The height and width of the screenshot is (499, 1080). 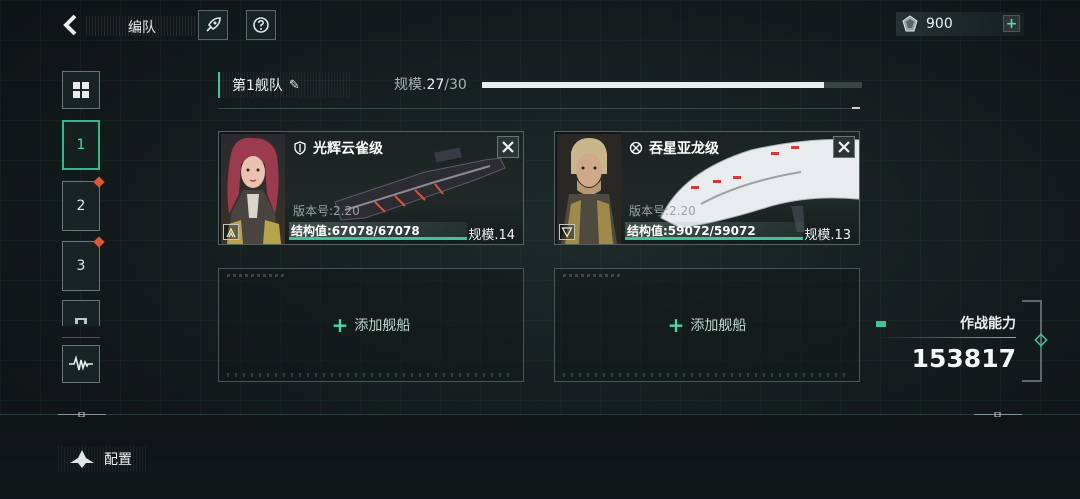 What do you see at coordinates (410, 85) in the screenshot?
I see `scale-prefix: 规模.` at bounding box center [410, 85].